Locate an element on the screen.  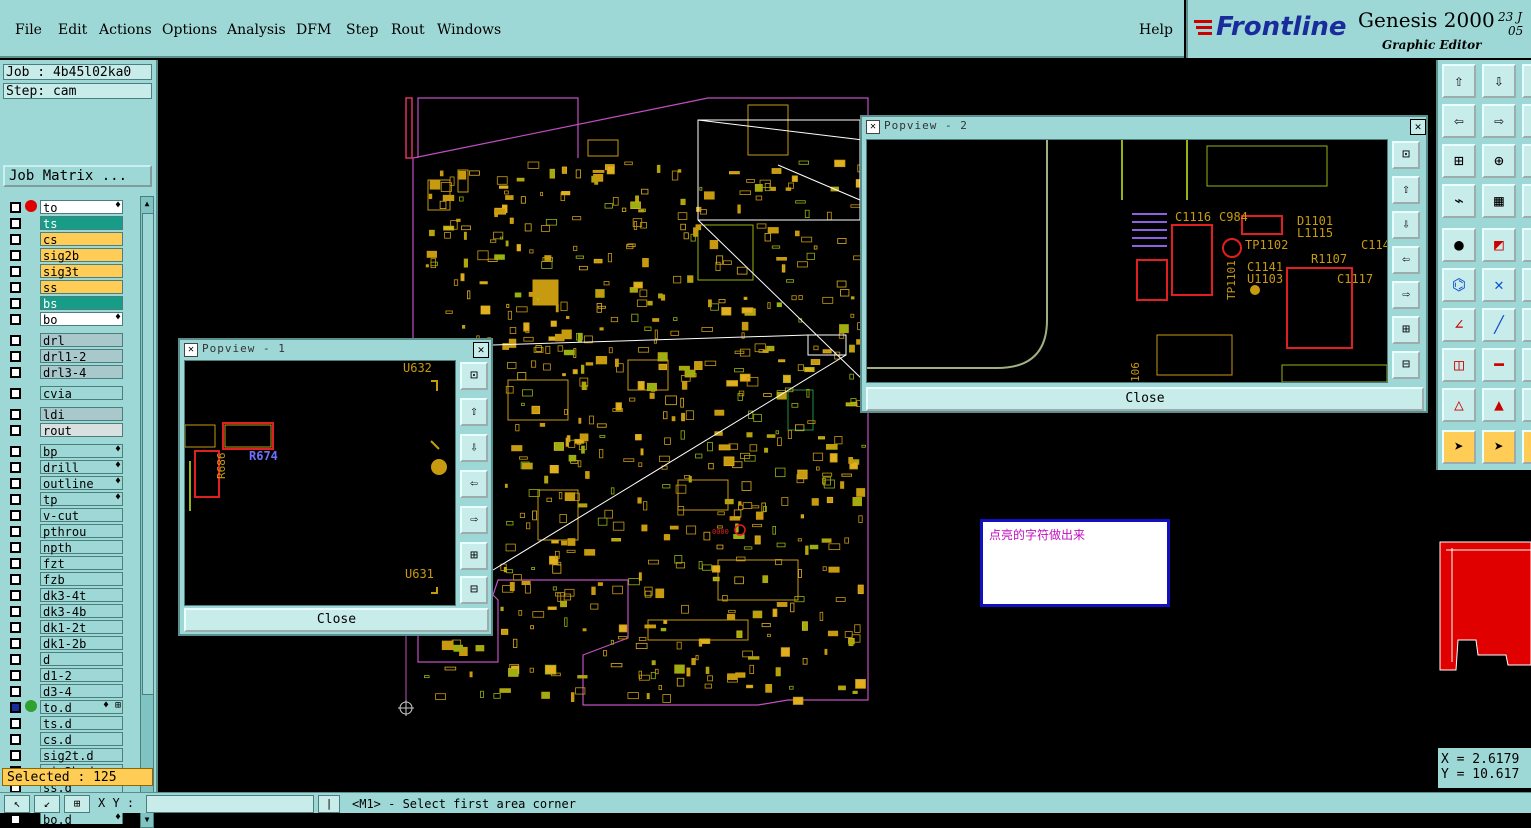
menu-actions: Actions is located at coordinates (125, 30).